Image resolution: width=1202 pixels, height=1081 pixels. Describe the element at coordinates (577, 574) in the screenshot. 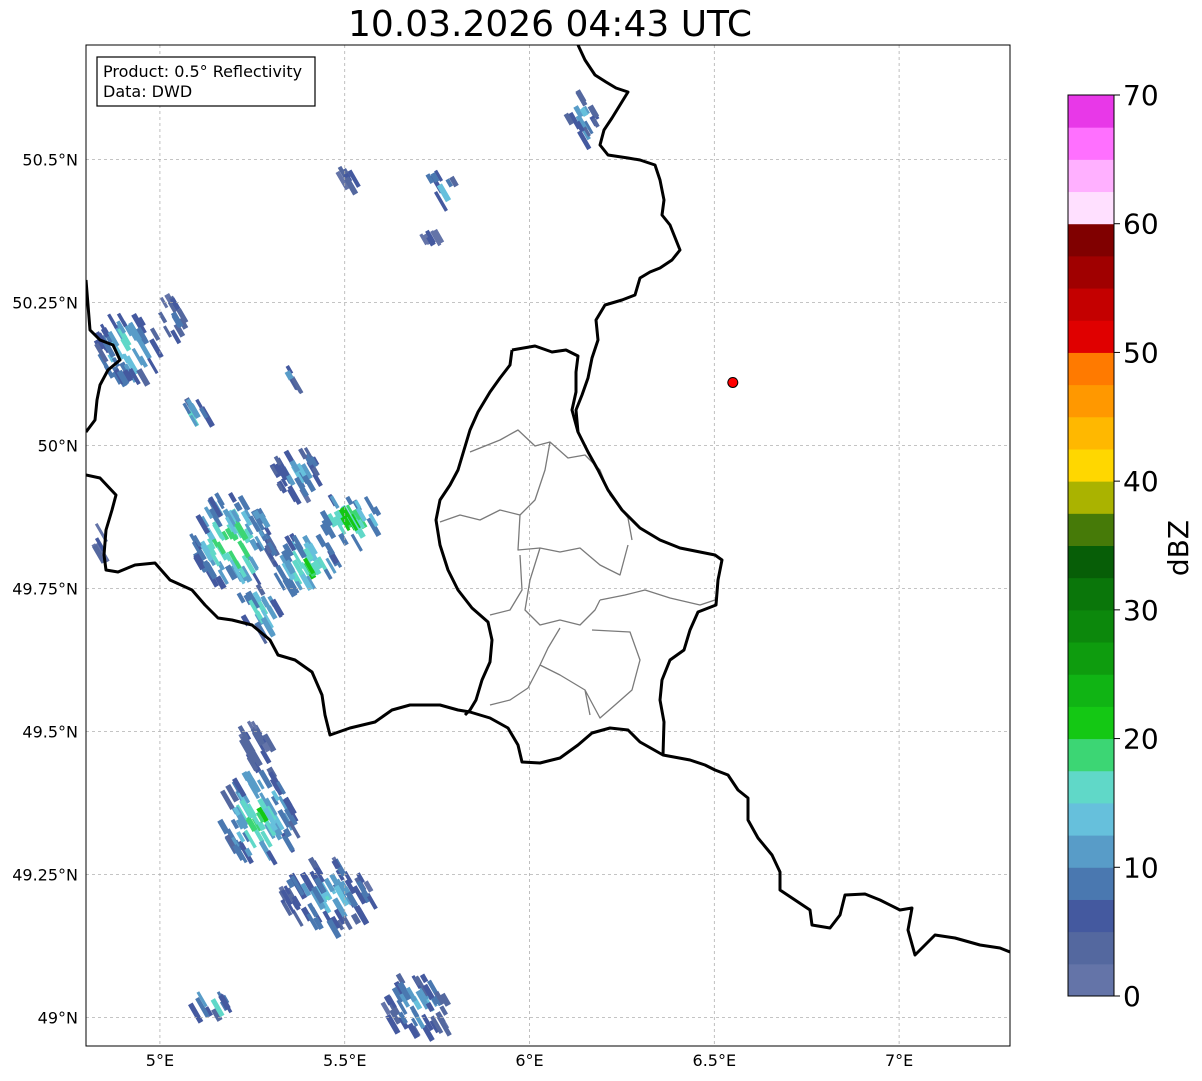

I see `luxembourg-canton-boundaries` at that location.